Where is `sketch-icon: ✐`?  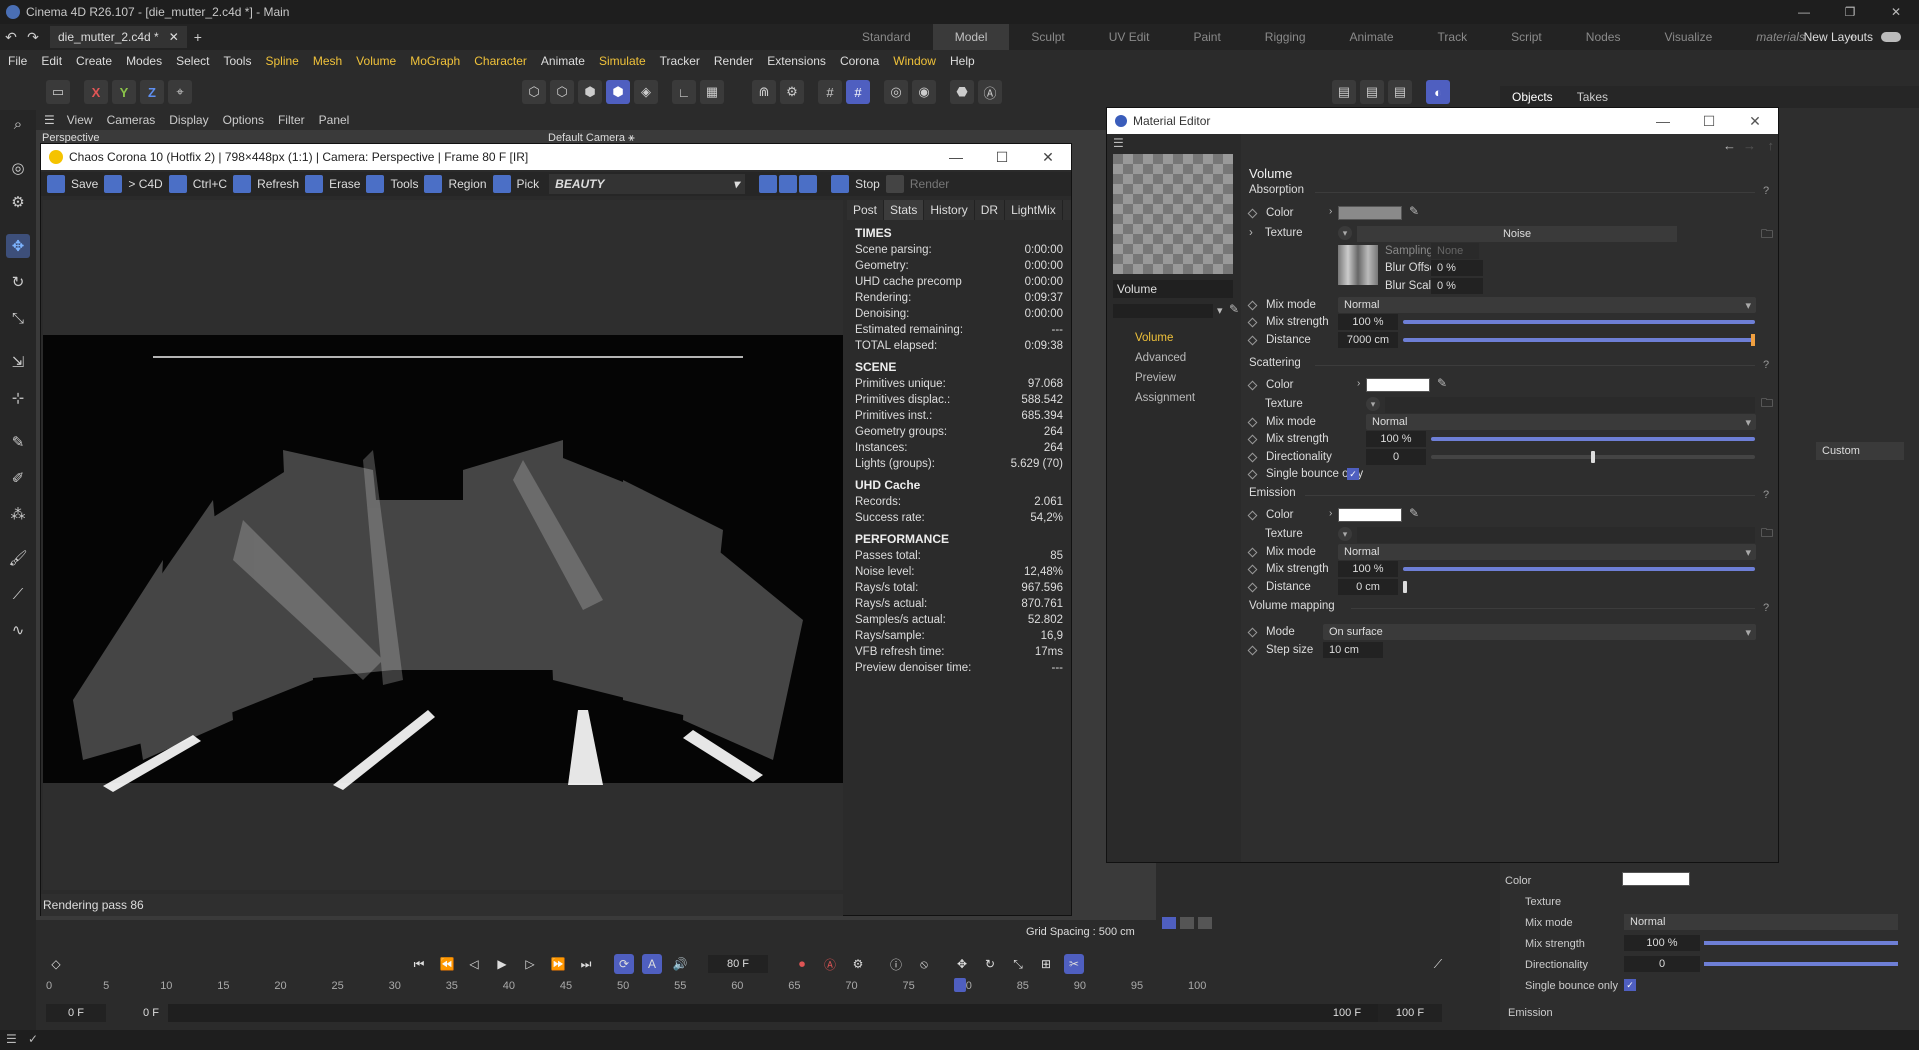
sketch-icon: ✐ is located at coordinates (18, 478).